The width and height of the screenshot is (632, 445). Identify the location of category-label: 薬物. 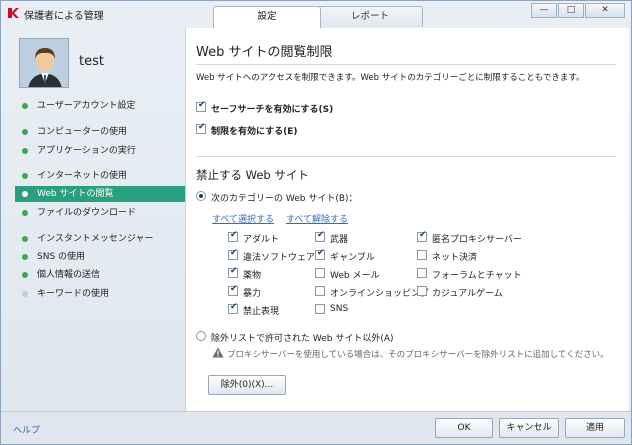
(252, 276).